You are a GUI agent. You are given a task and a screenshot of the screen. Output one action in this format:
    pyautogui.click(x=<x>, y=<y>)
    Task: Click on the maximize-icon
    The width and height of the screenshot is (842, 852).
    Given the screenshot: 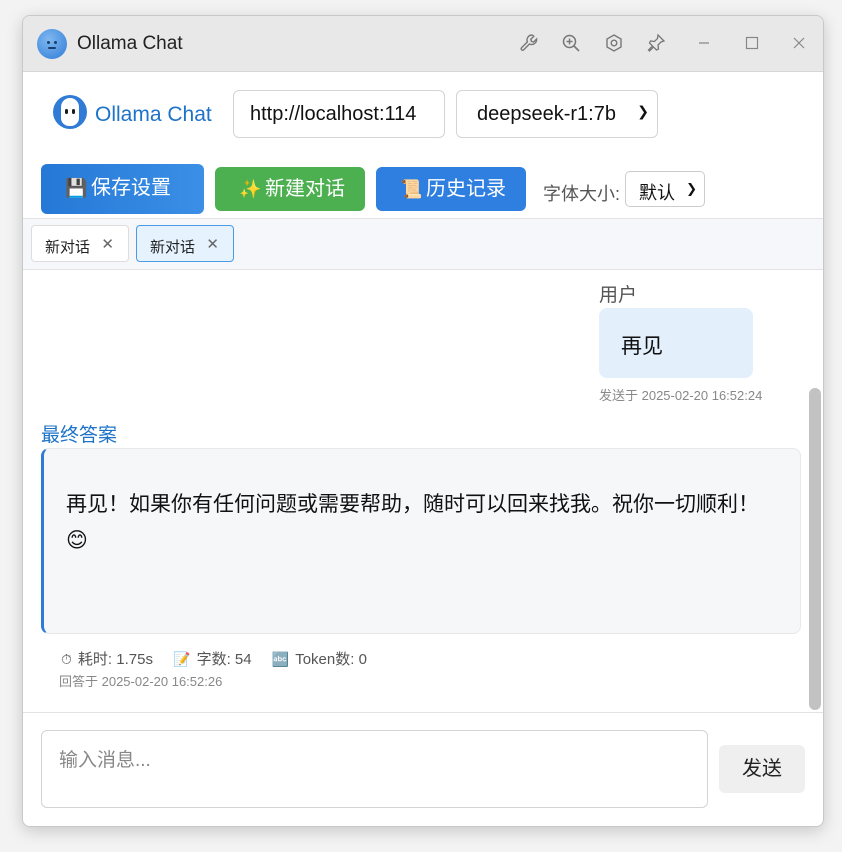 What is the action you would take?
    pyautogui.click(x=752, y=44)
    